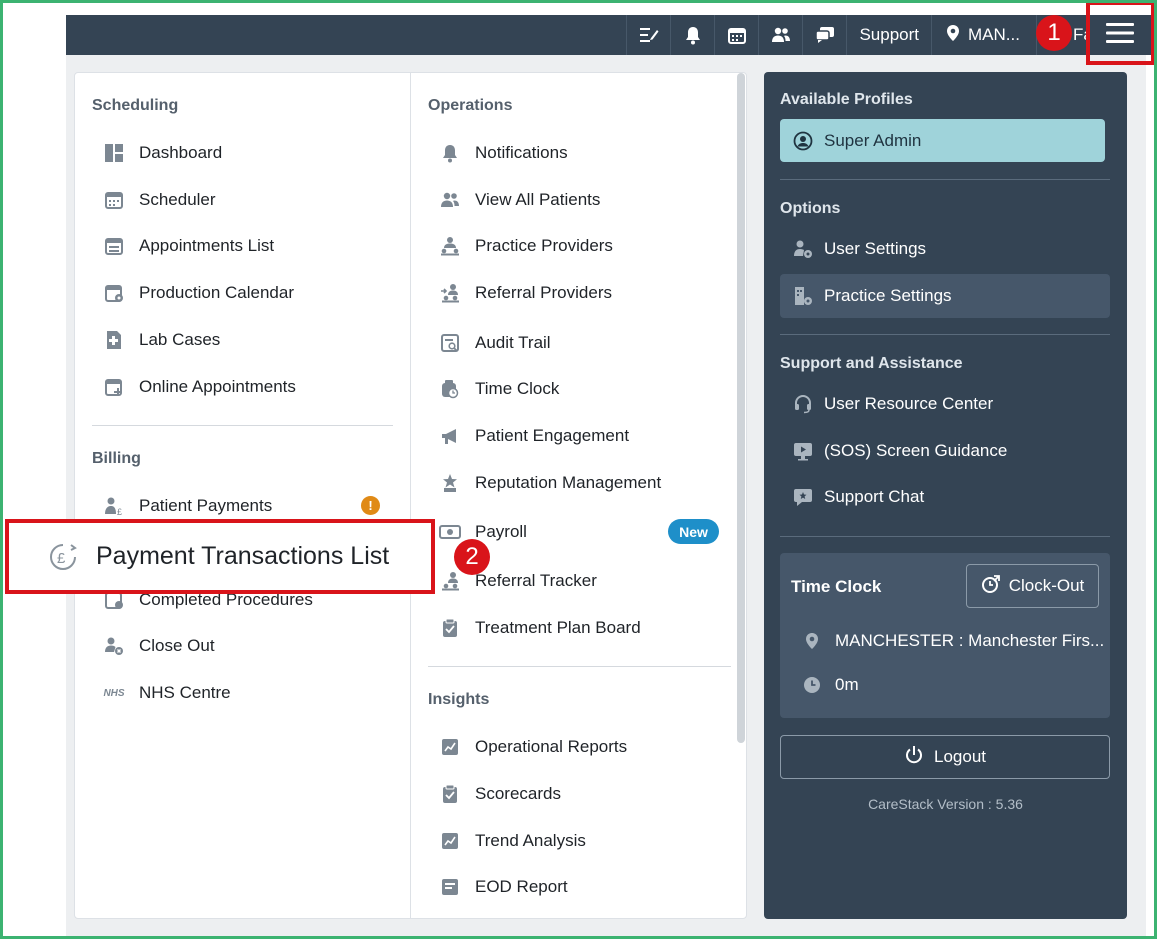 This screenshot has width=1157, height=939. Describe the element at coordinates (945, 249) in the screenshot. I see `user-settings-item: User Settings` at that location.